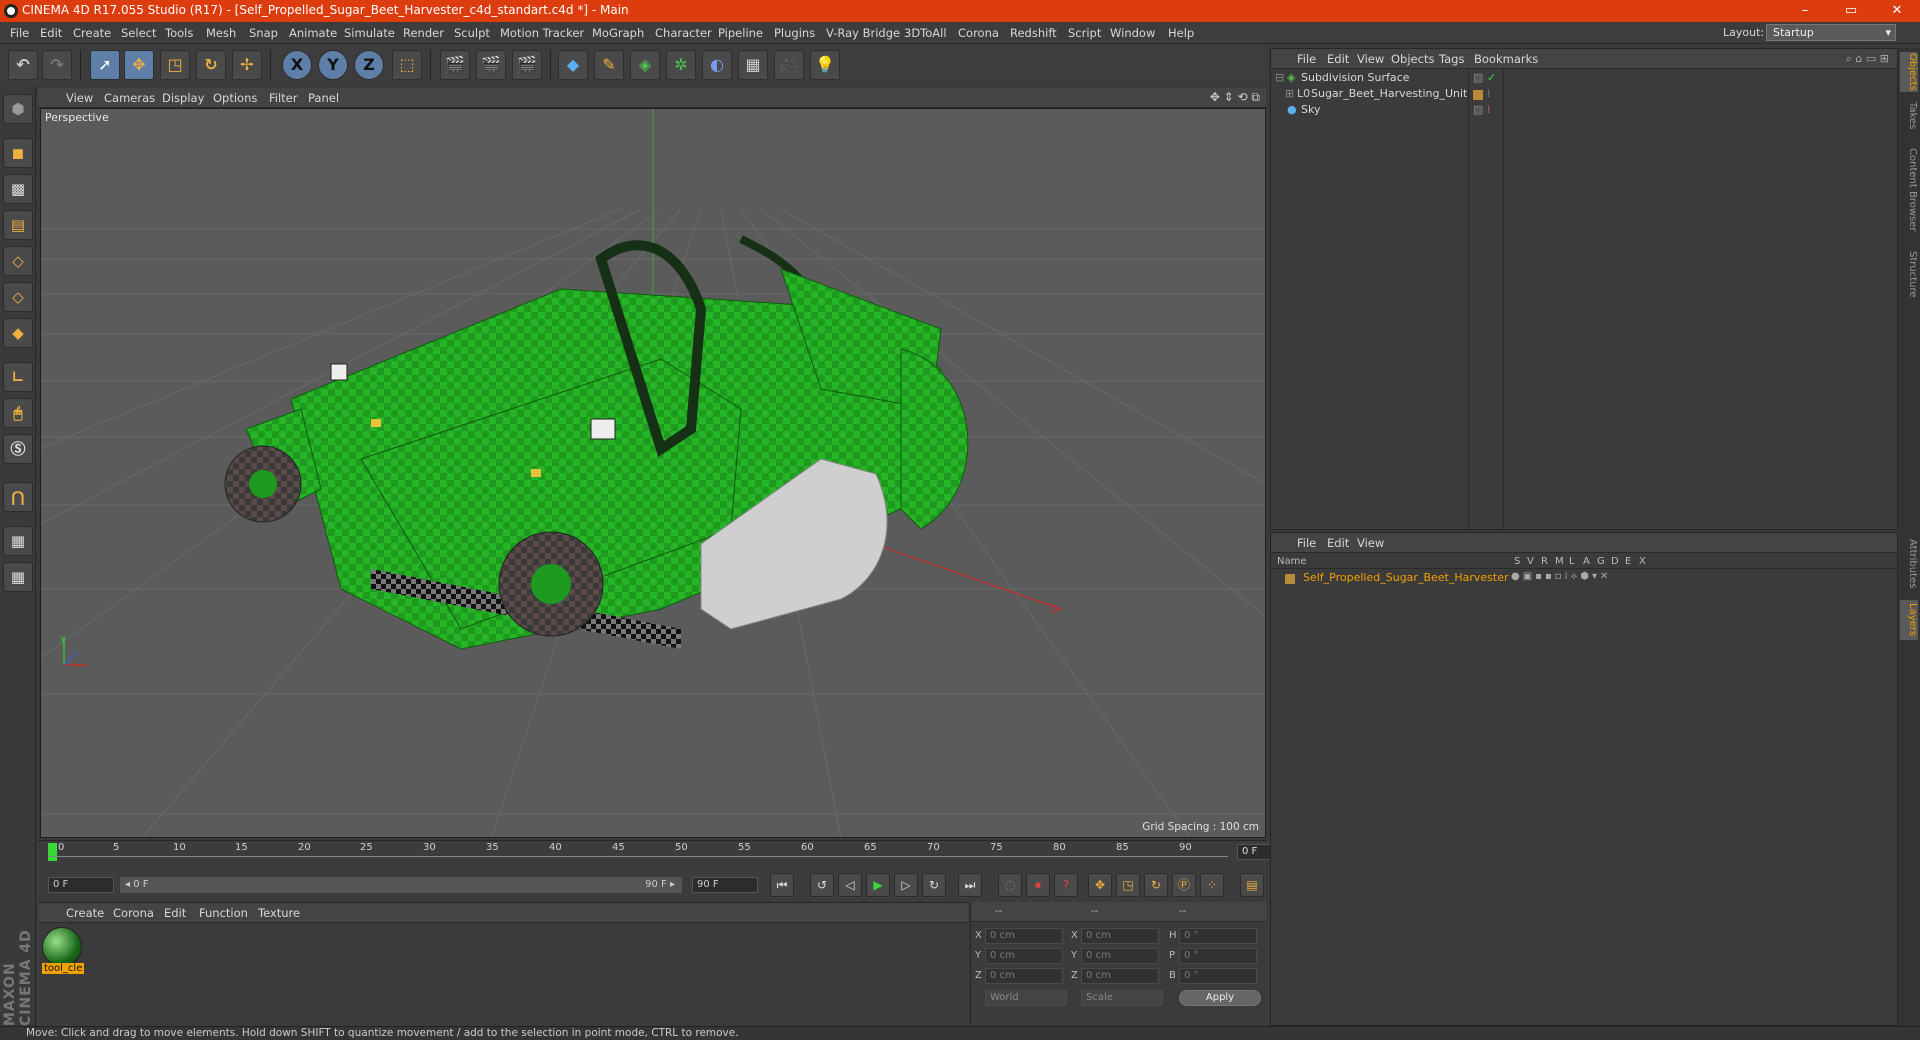  Describe the element at coordinates (542, 33) in the screenshot. I see `menu-motion-tracker: Motion Tracker` at that location.